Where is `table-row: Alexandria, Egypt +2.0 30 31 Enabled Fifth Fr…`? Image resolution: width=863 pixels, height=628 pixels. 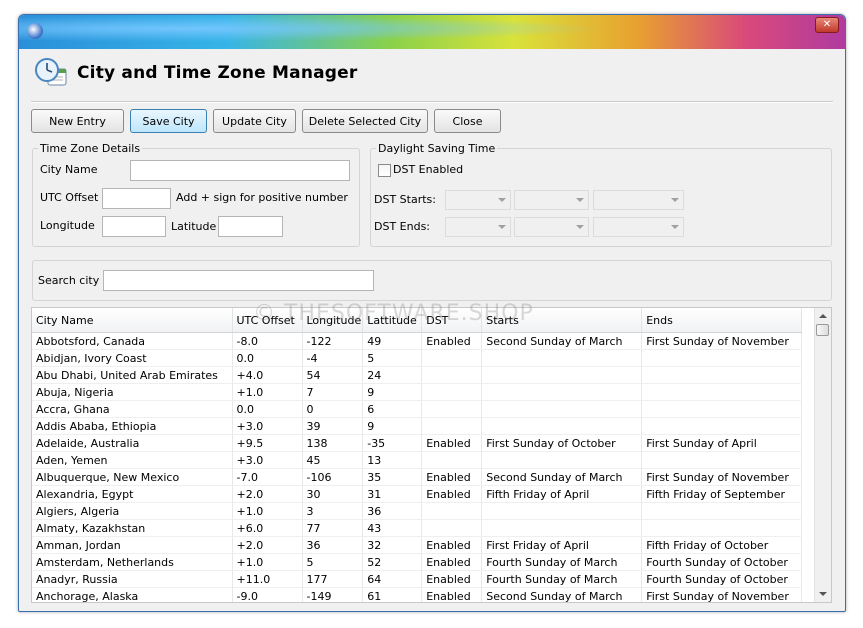 table-row: Alexandria, Egypt +2.0 30 31 Enabled Fifth Fr… is located at coordinates (417, 494).